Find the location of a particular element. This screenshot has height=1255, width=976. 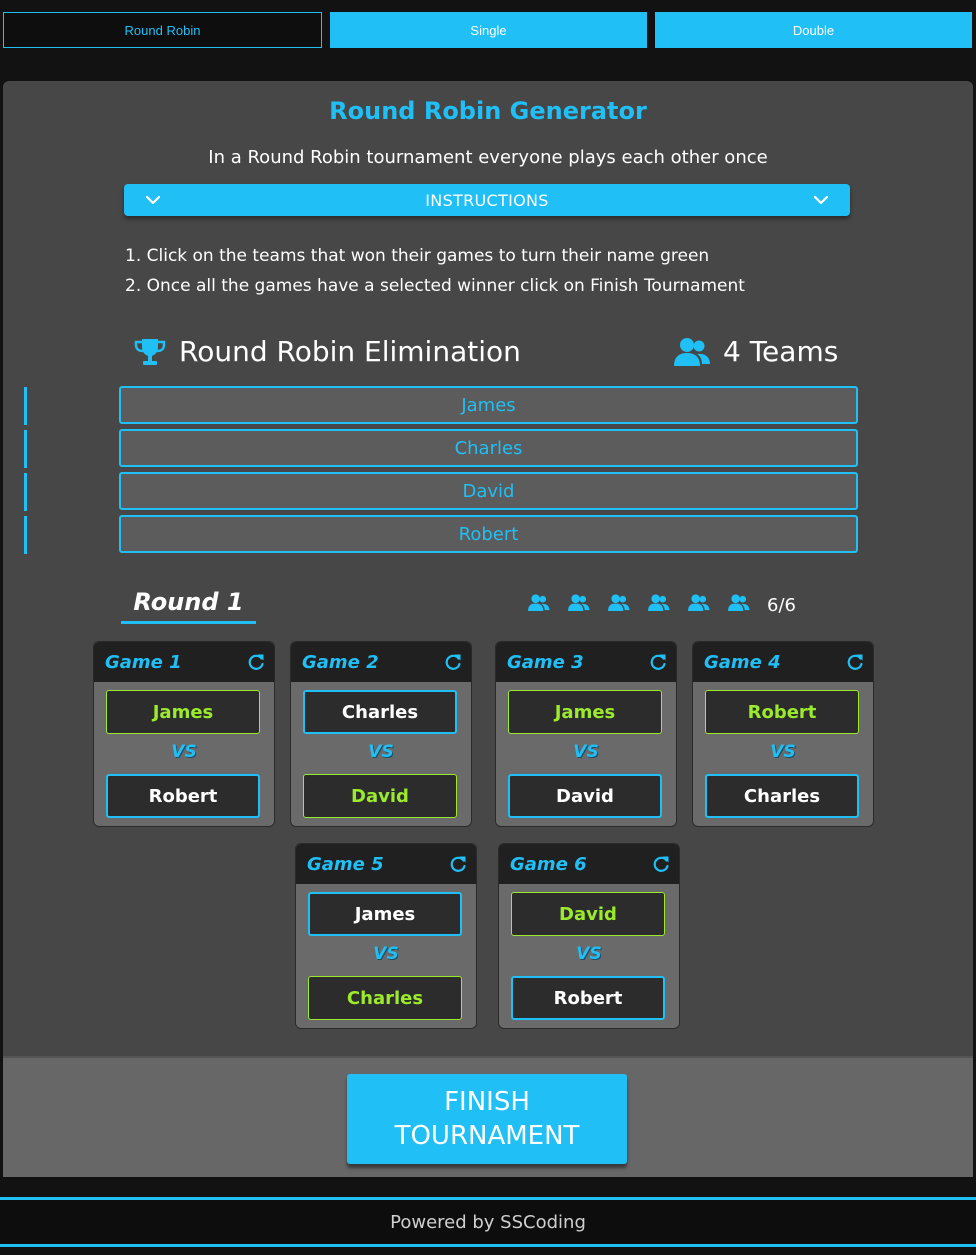

tournament-type-tabs: Round Robin Single Double is located at coordinates (487, 30).